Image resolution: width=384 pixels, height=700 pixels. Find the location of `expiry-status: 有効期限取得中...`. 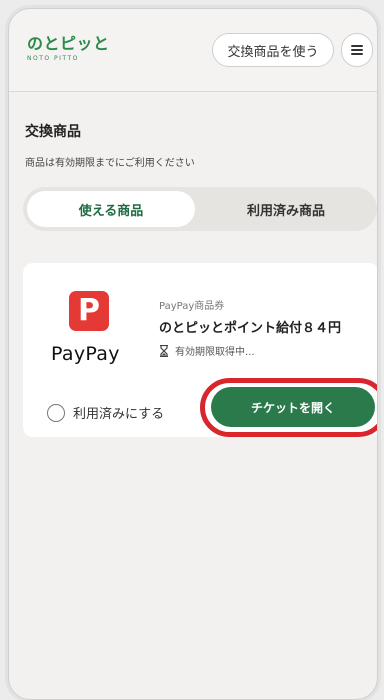

expiry-status: 有効期限取得中... is located at coordinates (207, 350).